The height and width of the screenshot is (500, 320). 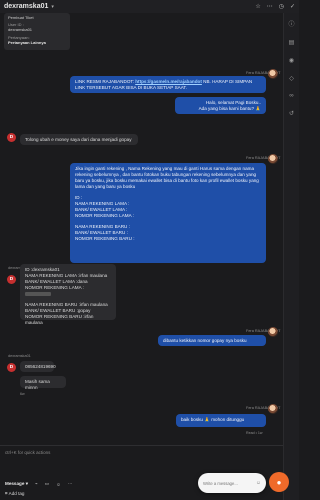 What do you see at coordinates (292, 6) in the screenshot?
I see `close-ticket-icon: ✓` at bounding box center [292, 6].